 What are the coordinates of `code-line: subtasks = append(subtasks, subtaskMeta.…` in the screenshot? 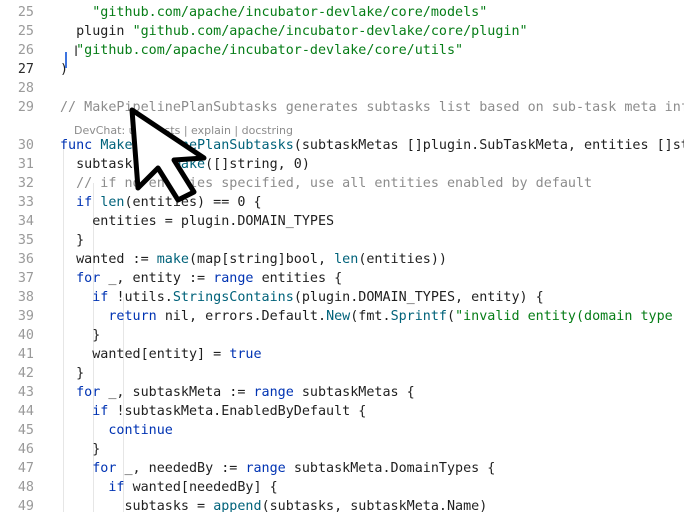 It's located at (273, 504).